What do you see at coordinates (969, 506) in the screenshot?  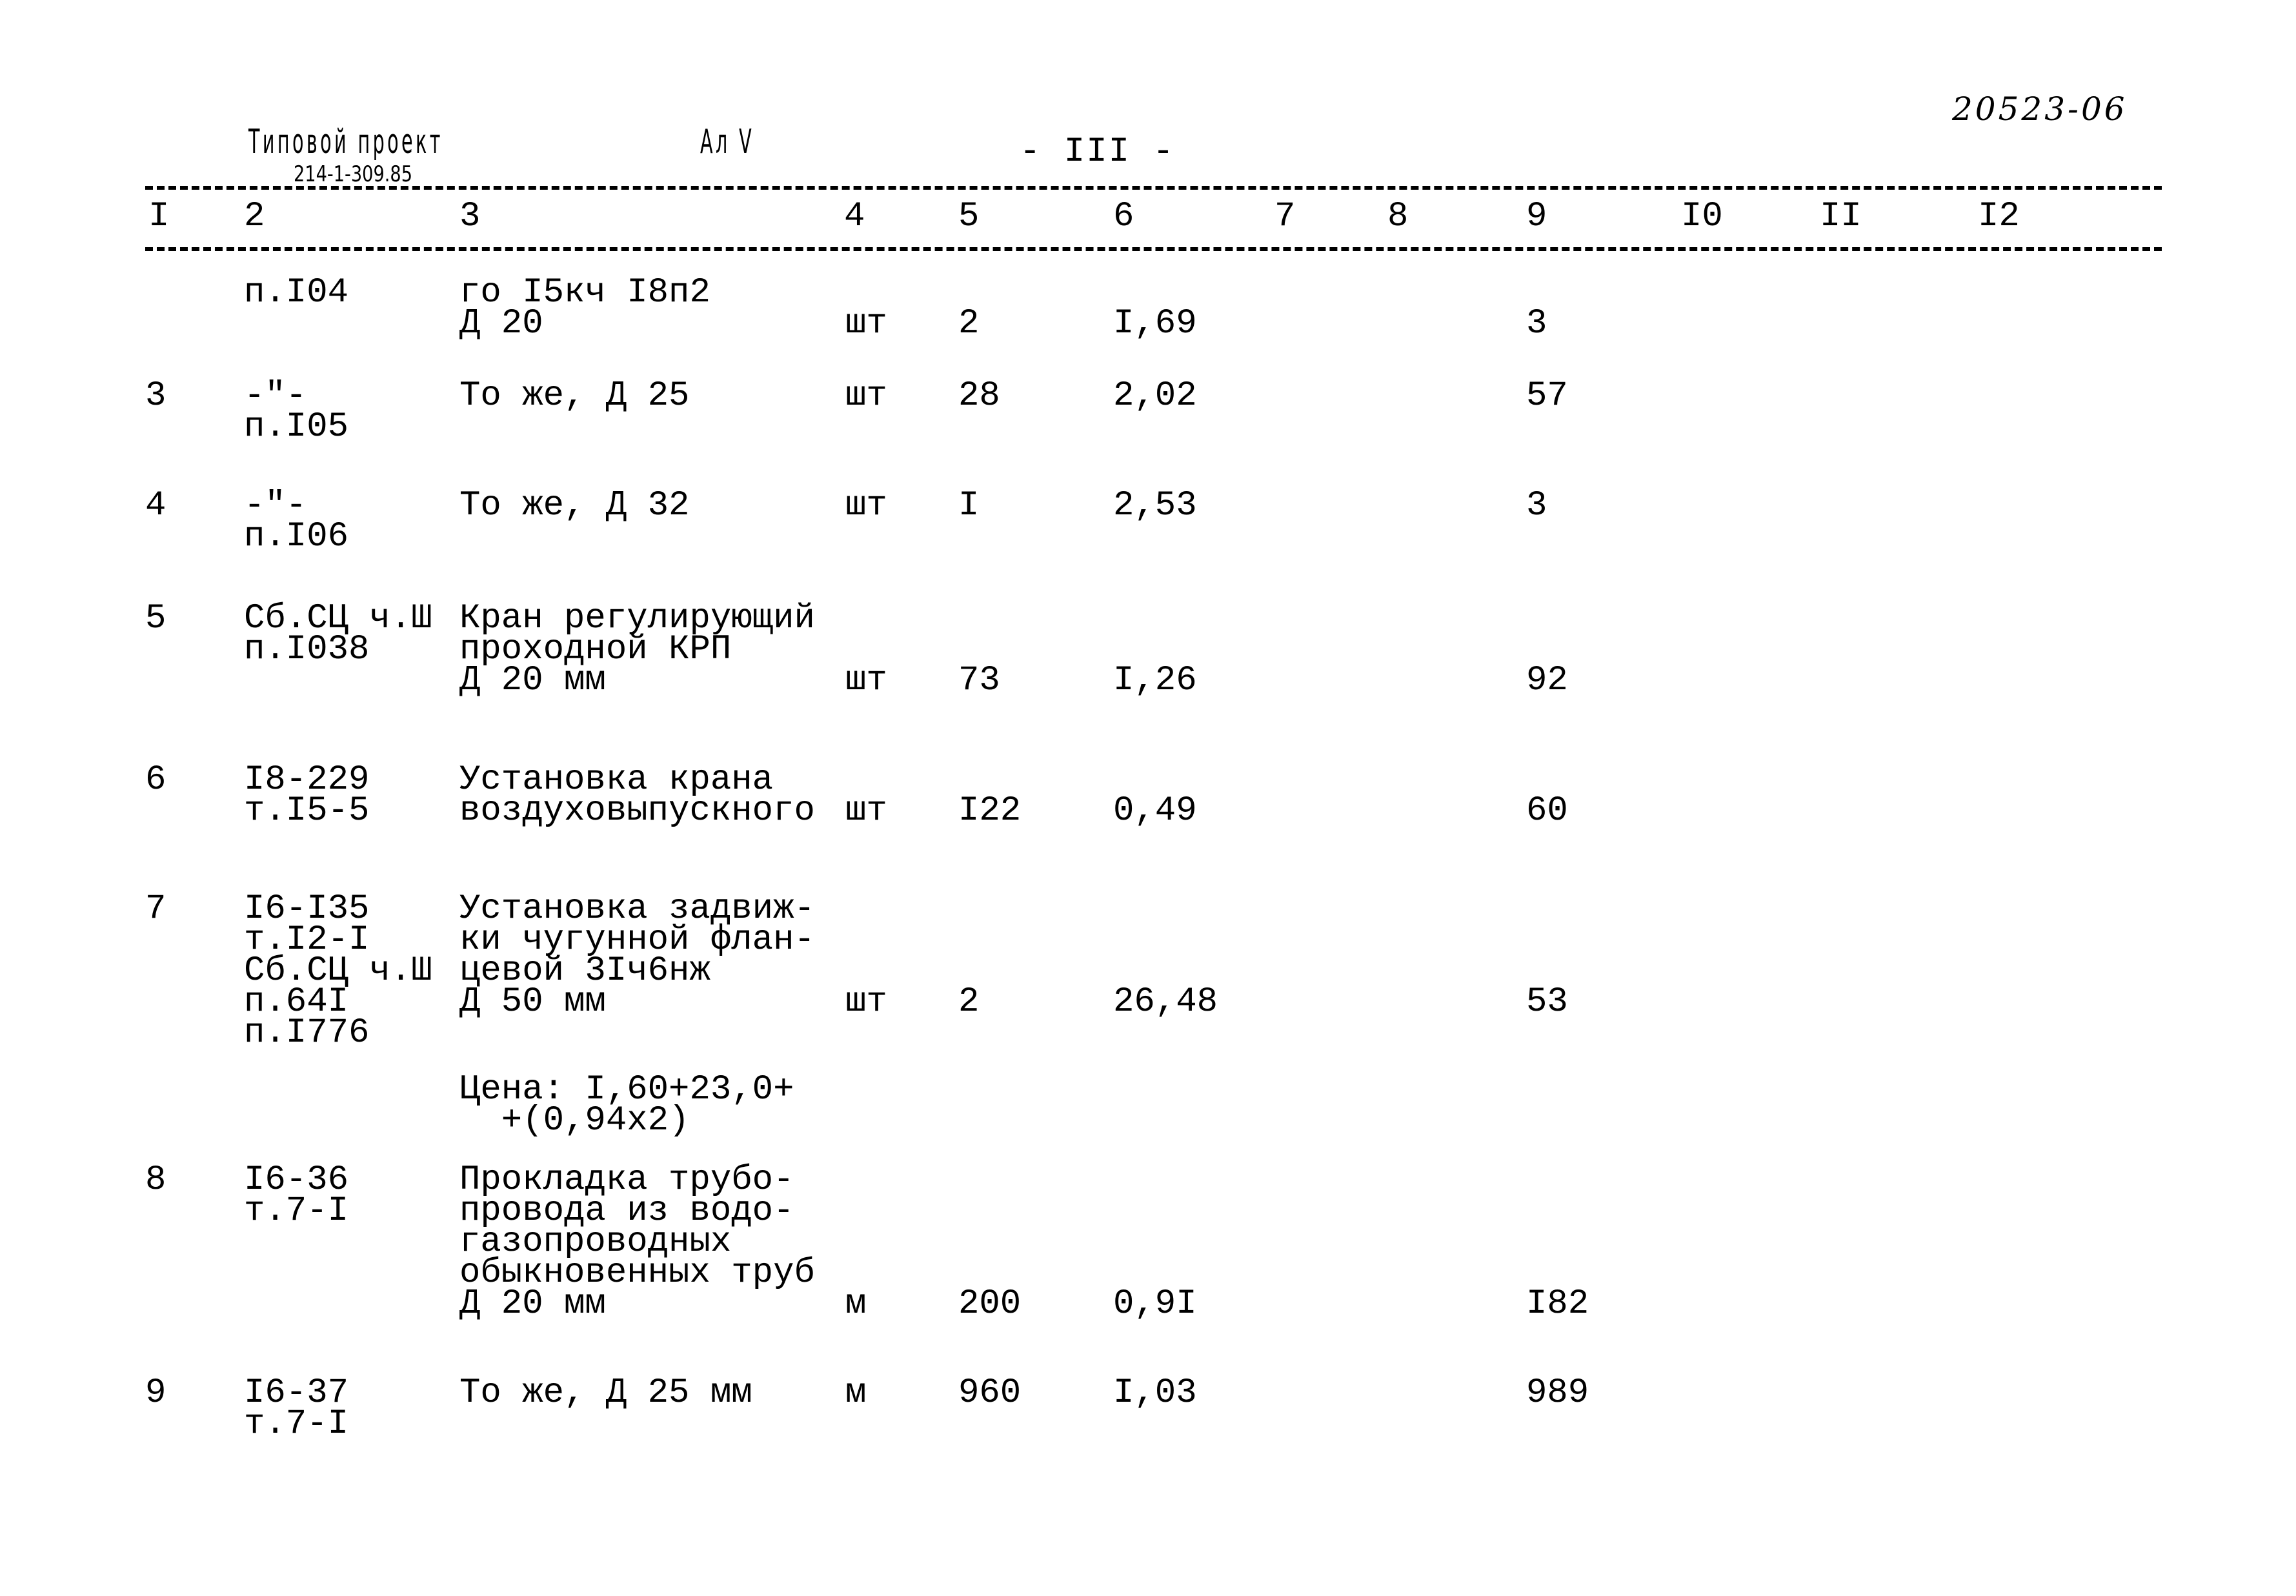 I see `row-quantity: I` at bounding box center [969, 506].